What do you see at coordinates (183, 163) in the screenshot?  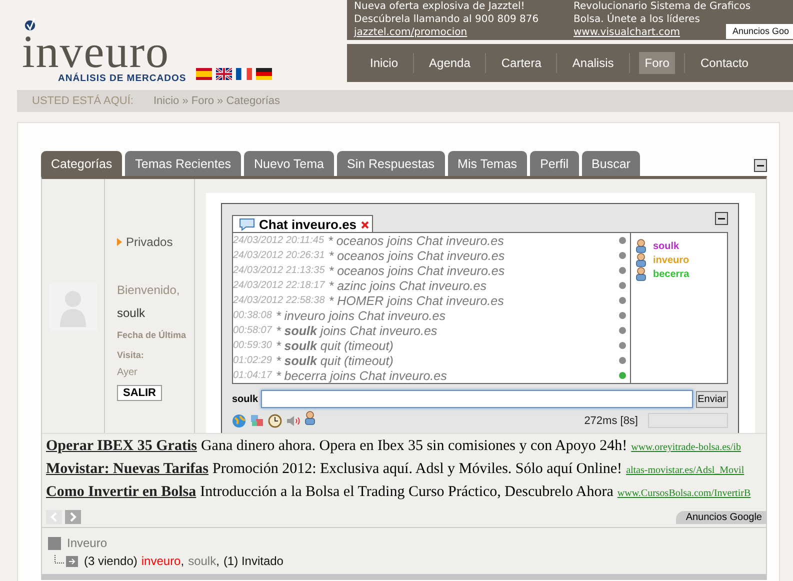 I see `forum-tab: Temas Recientes` at bounding box center [183, 163].